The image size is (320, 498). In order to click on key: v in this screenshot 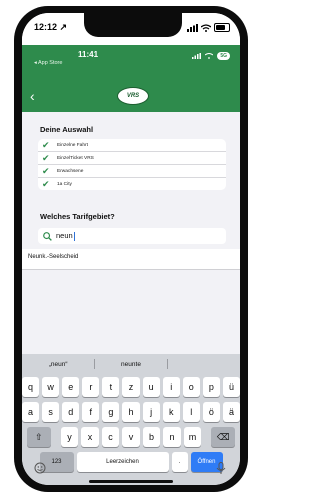, I will do `click(131, 437)`.